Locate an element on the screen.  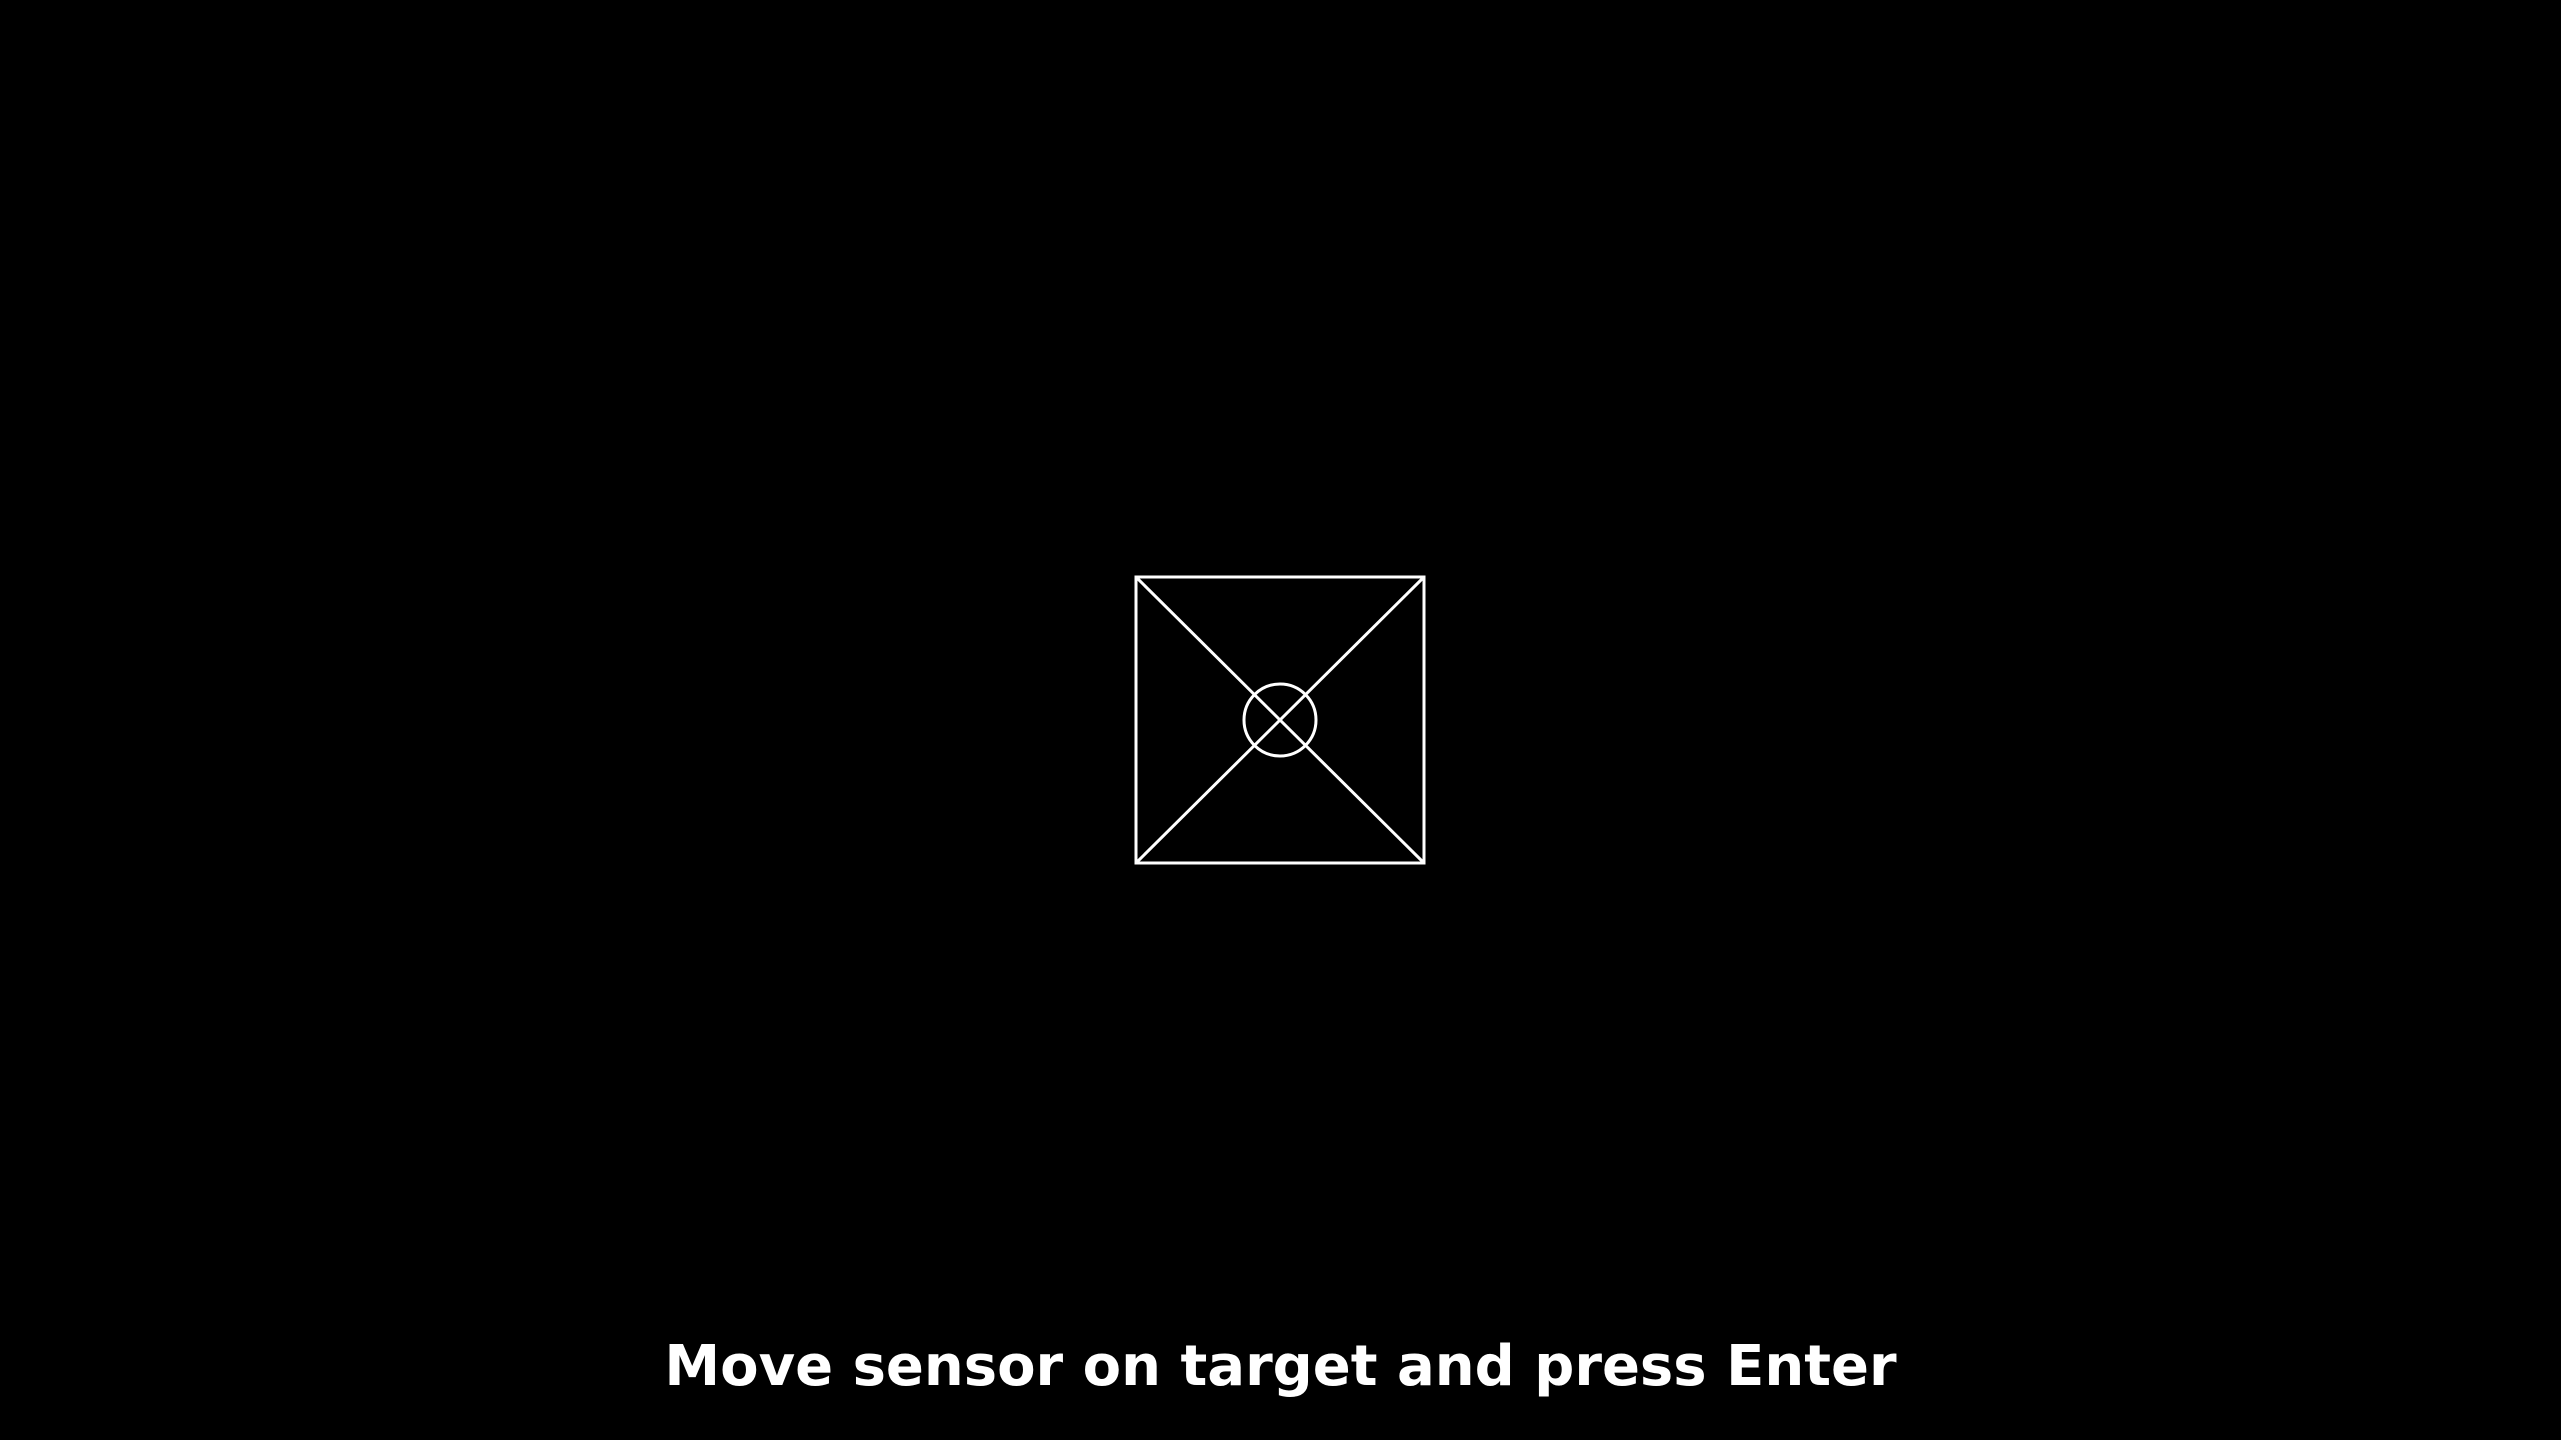
calibration-target-icon is located at coordinates (1280, 720).